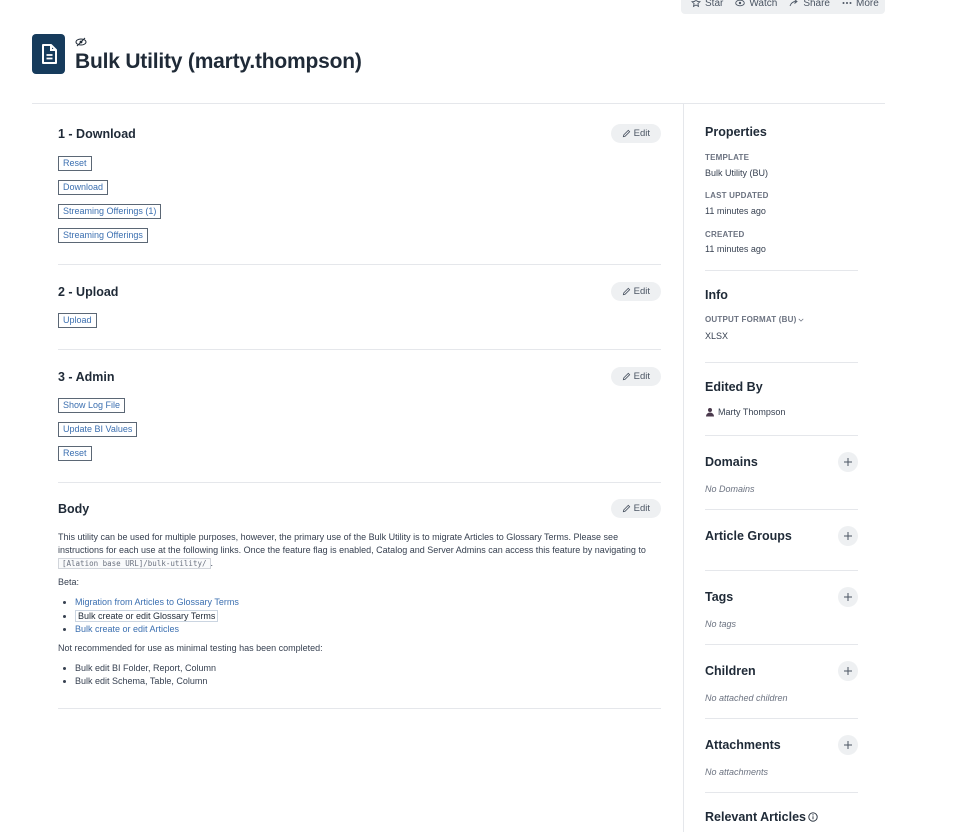  Describe the element at coordinates (801, 320) in the screenshot. I see `chevron-down-icon` at that location.